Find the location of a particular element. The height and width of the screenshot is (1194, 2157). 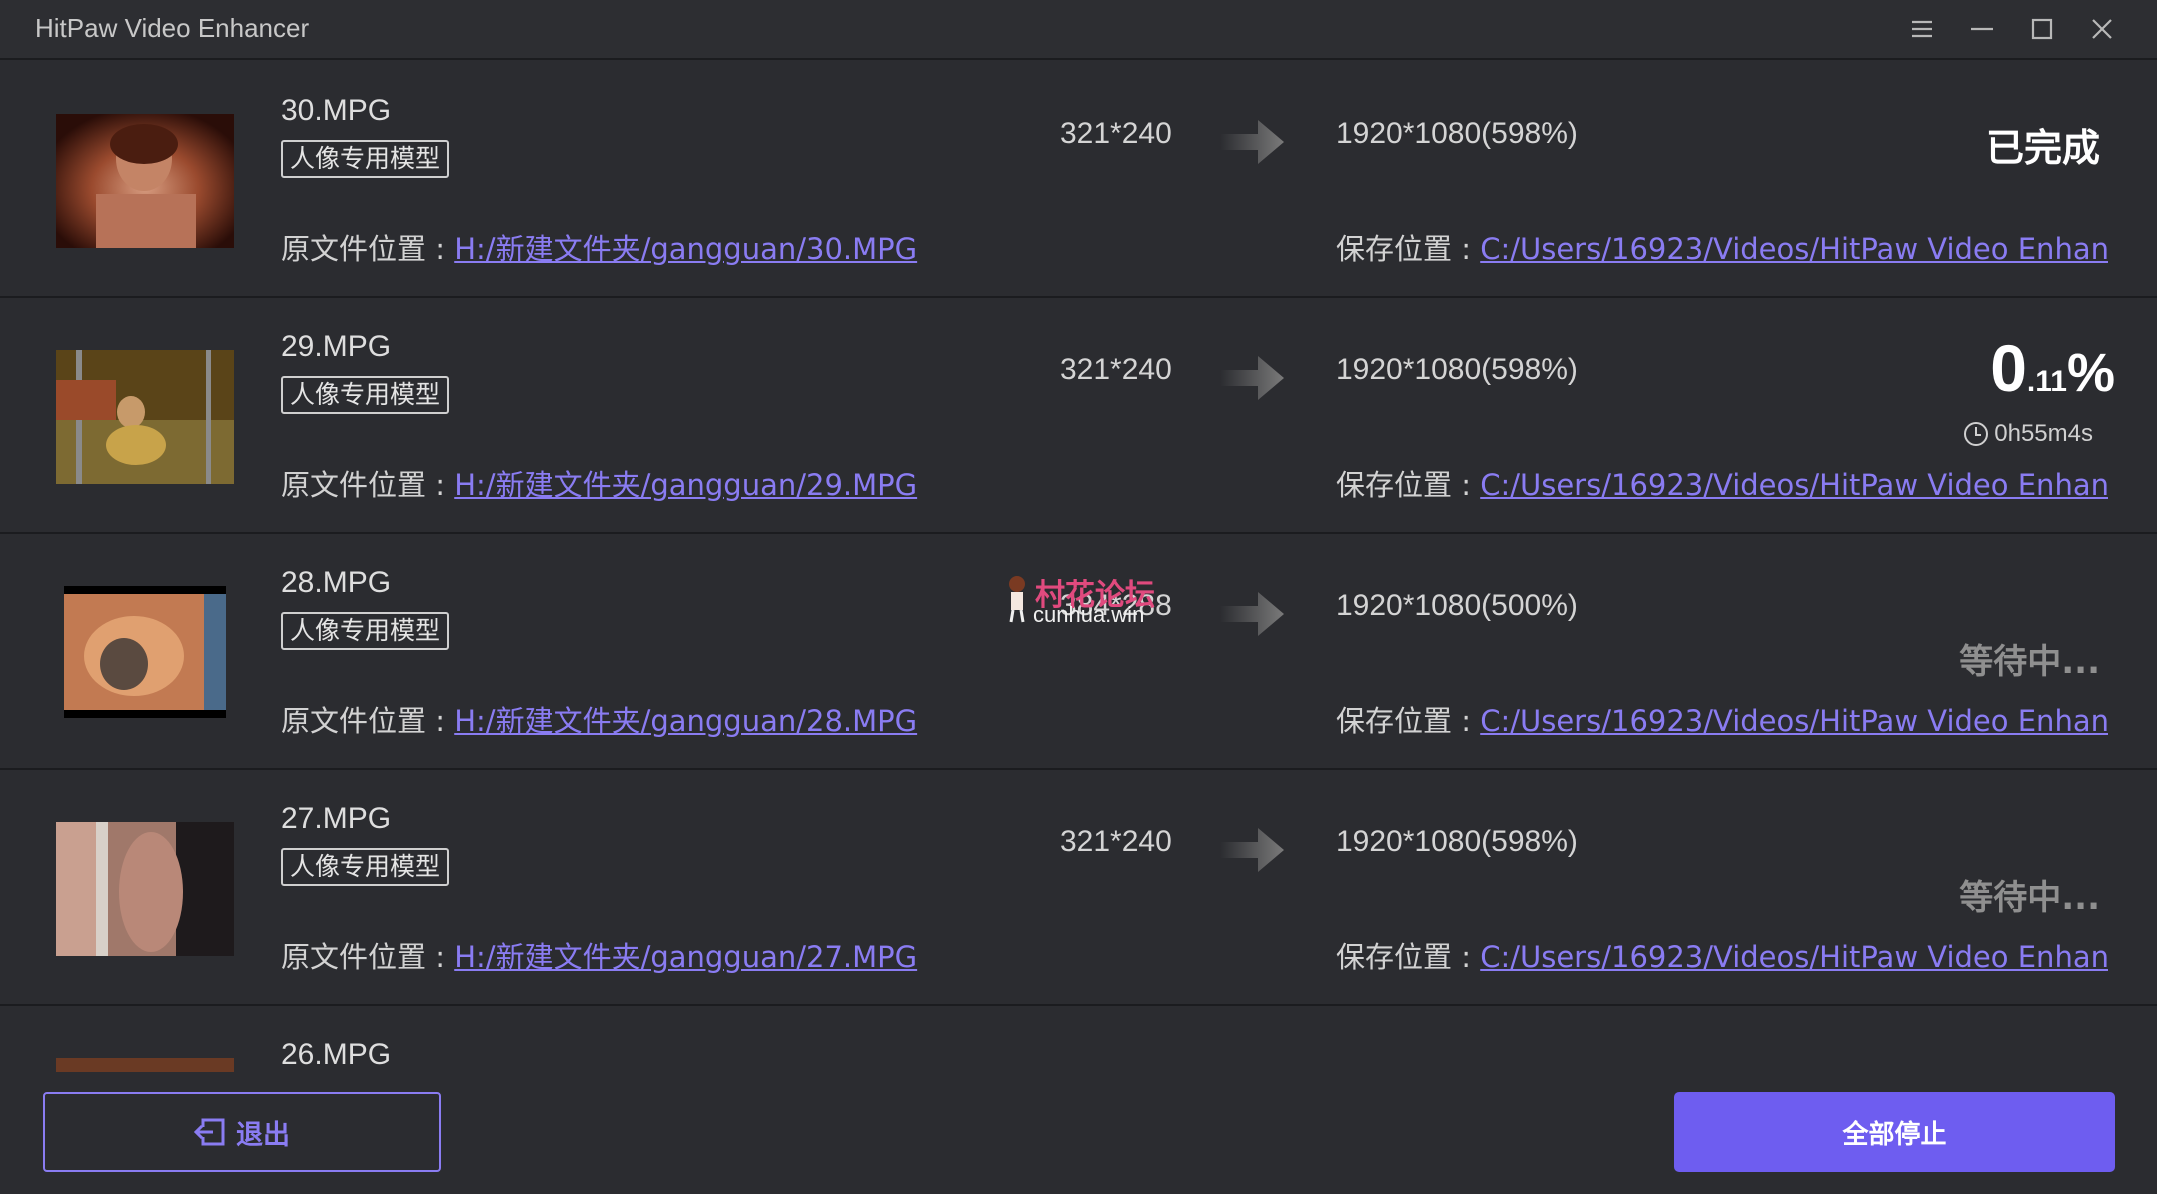

file-name: 28.MPG is located at coordinates (336, 582).